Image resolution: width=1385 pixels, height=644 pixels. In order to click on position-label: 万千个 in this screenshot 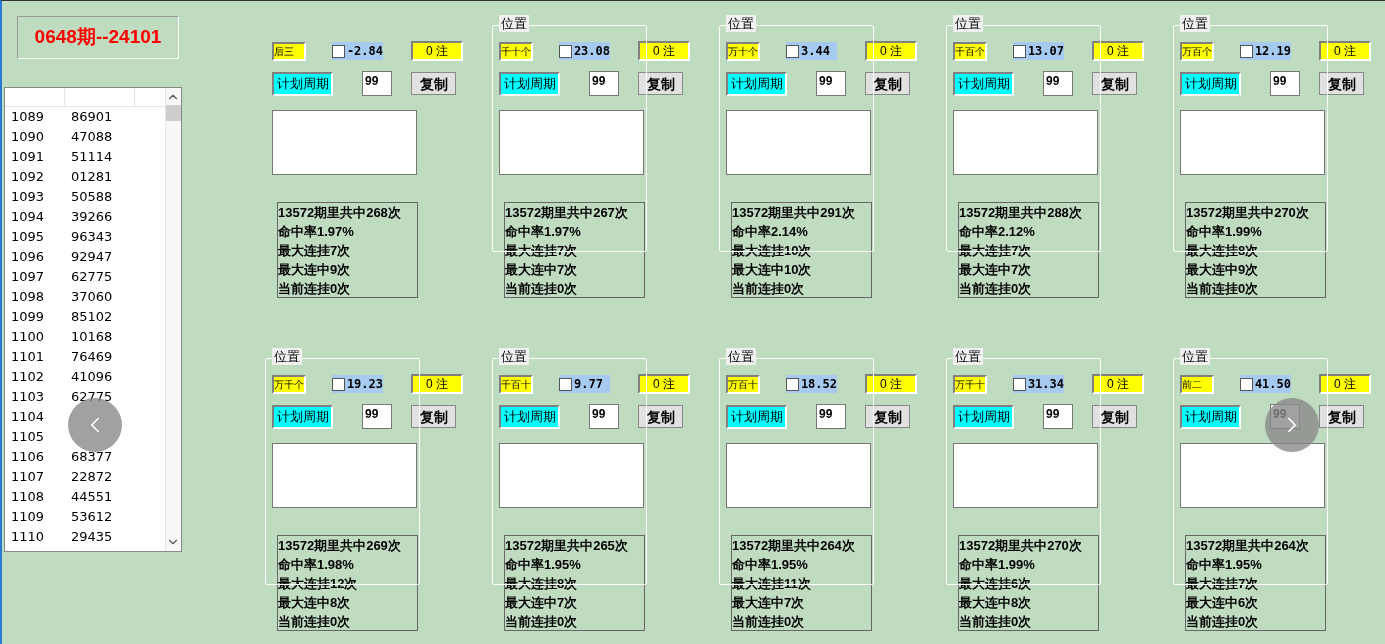, I will do `click(289, 384)`.